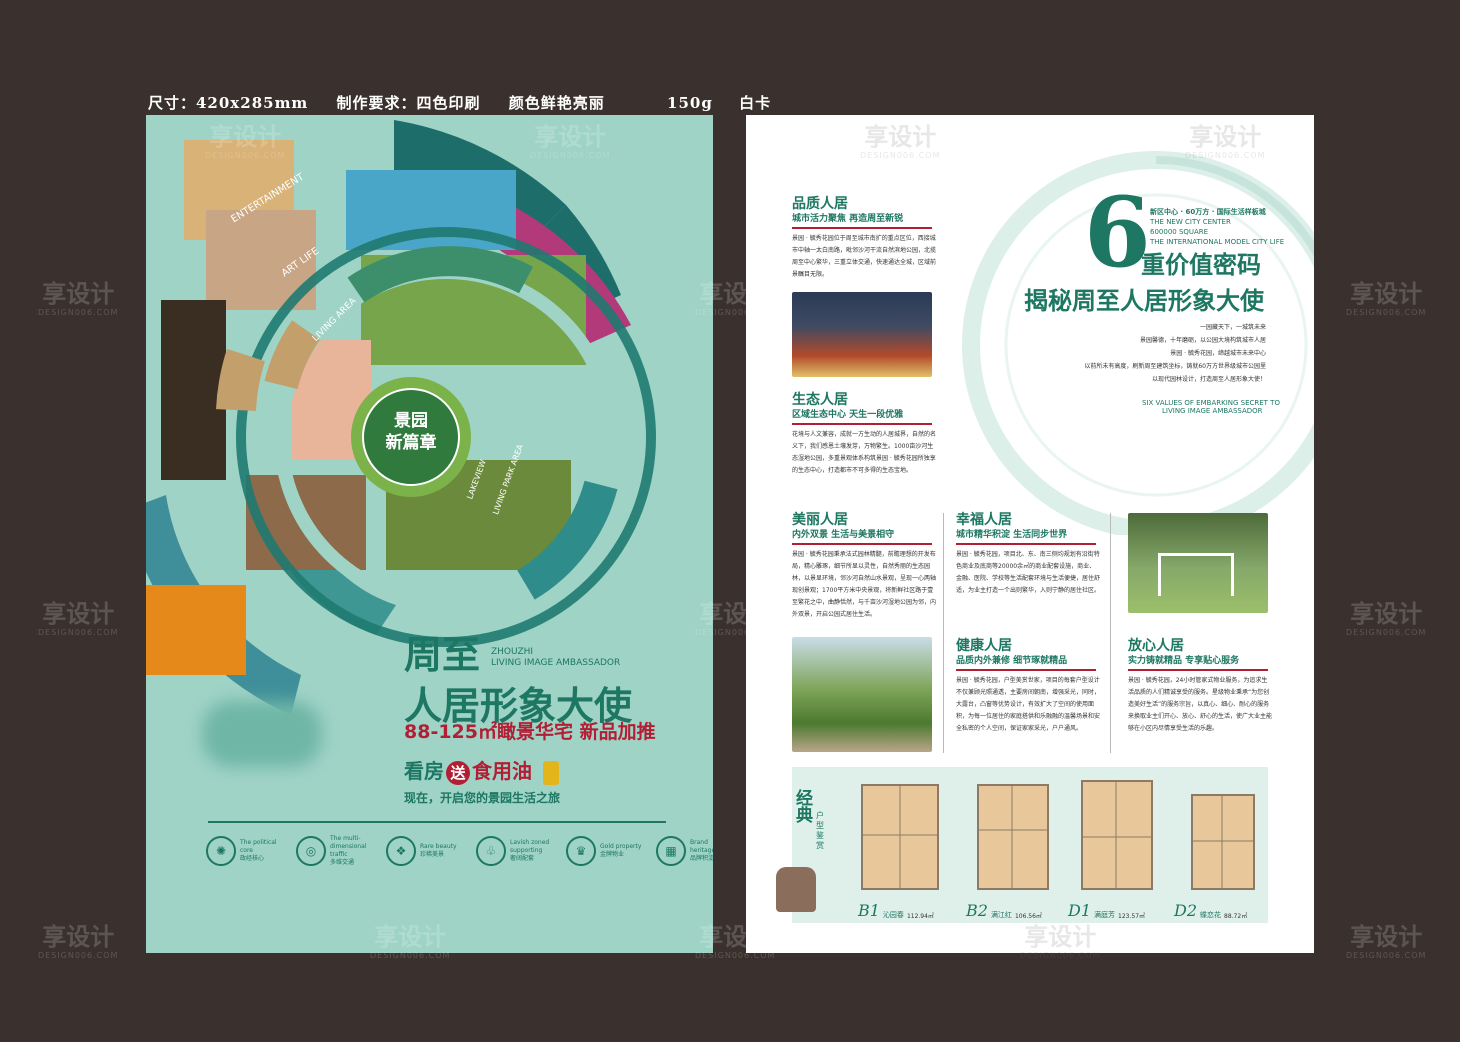  I want to click on section-subtitle: 区域生态中心 天生一段优雅, so click(848, 415).